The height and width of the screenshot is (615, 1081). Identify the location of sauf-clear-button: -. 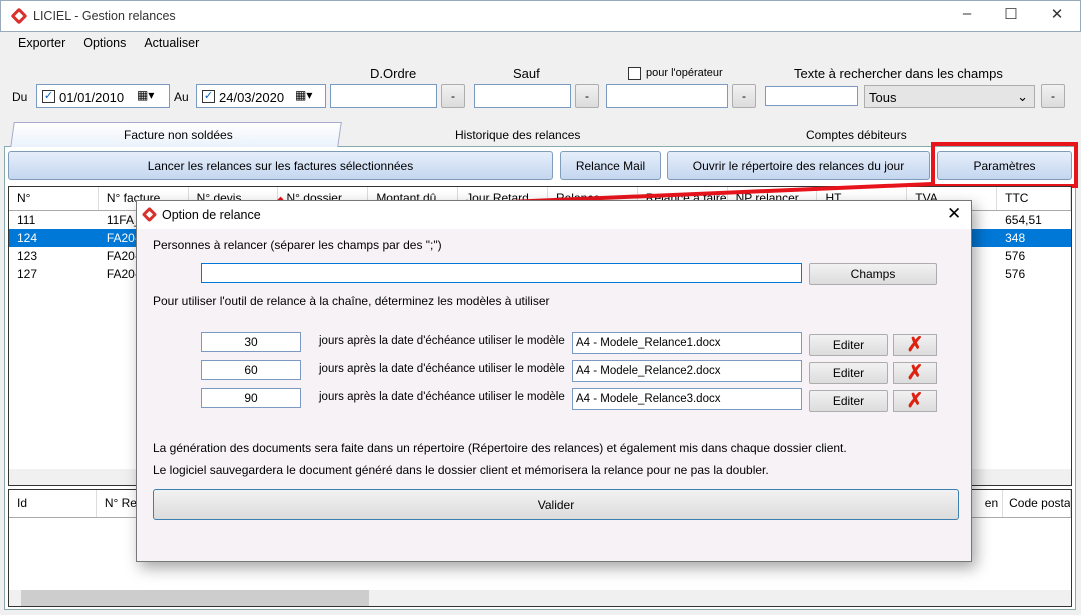
(587, 96).